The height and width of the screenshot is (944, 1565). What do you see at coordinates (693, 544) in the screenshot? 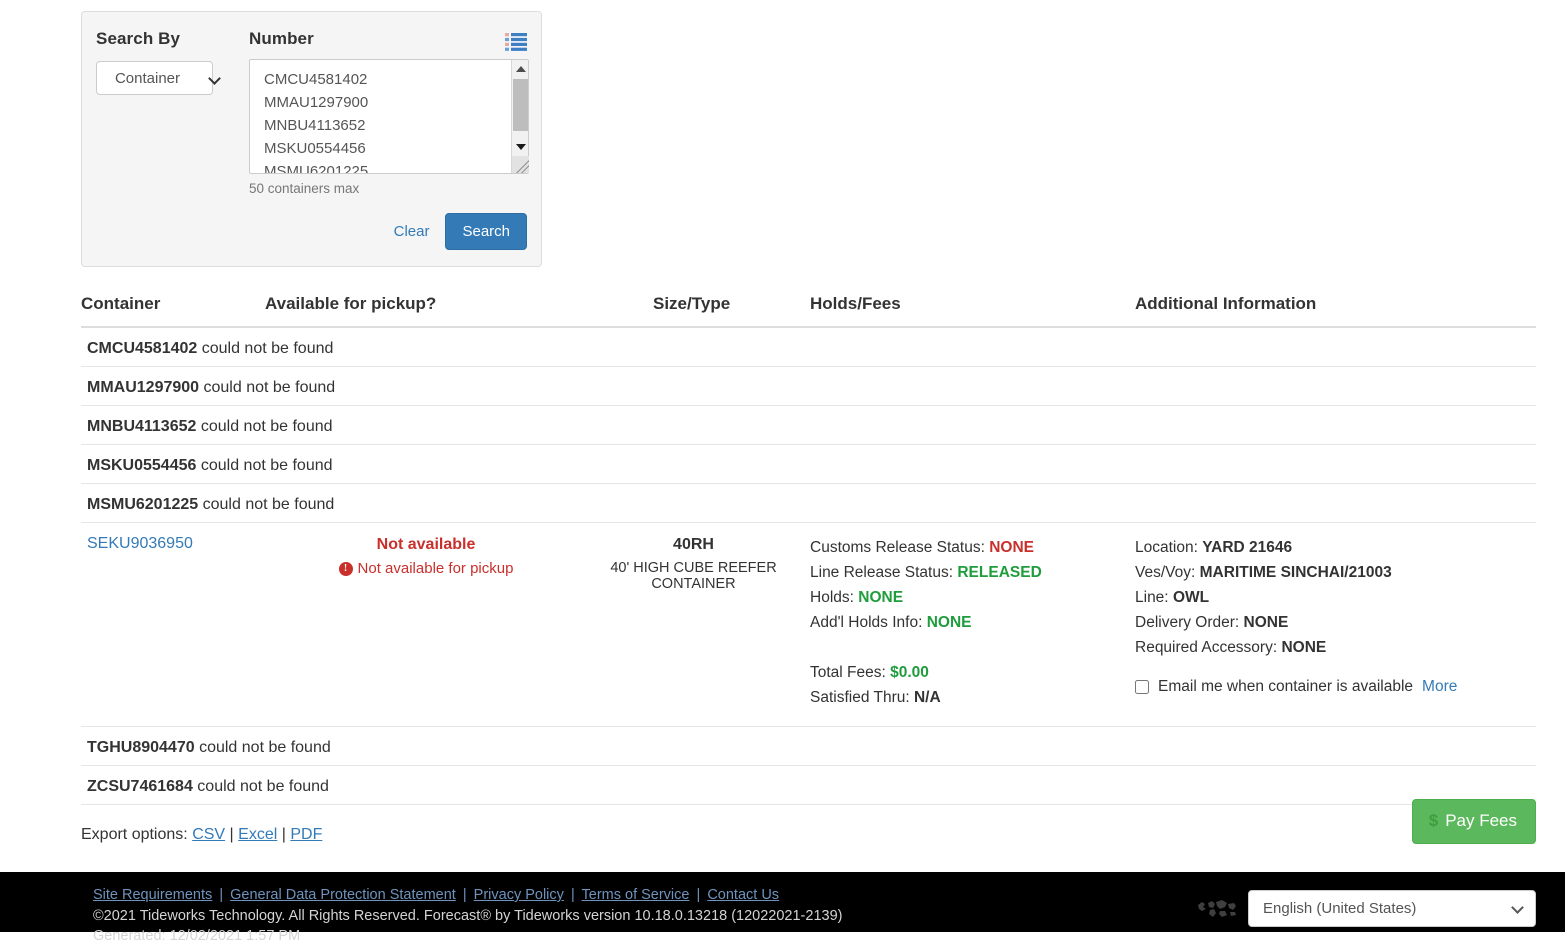
I see `size-type-code: 40RH` at bounding box center [693, 544].